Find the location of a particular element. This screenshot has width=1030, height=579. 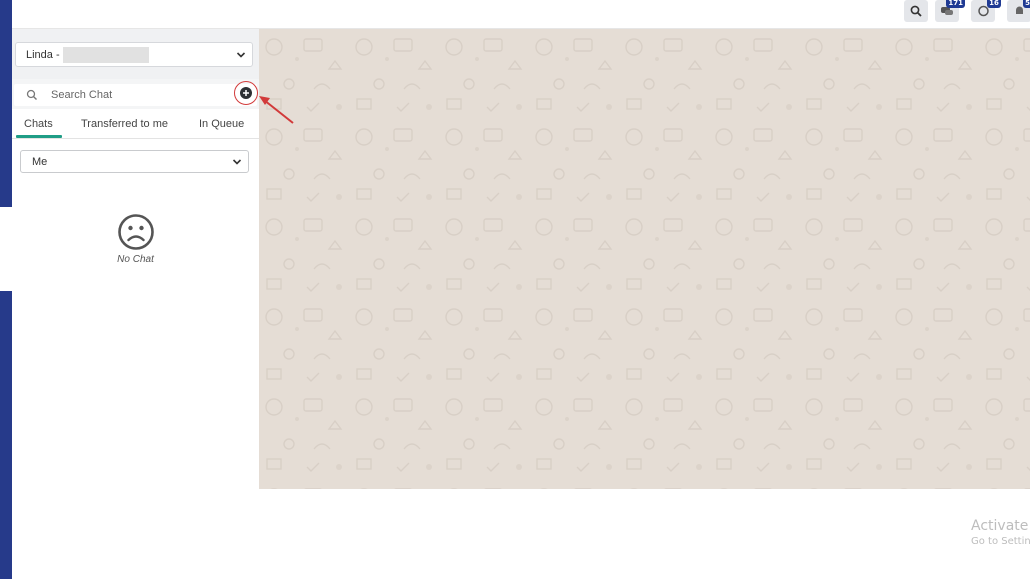

top-search-button is located at coordinates (916, 11).